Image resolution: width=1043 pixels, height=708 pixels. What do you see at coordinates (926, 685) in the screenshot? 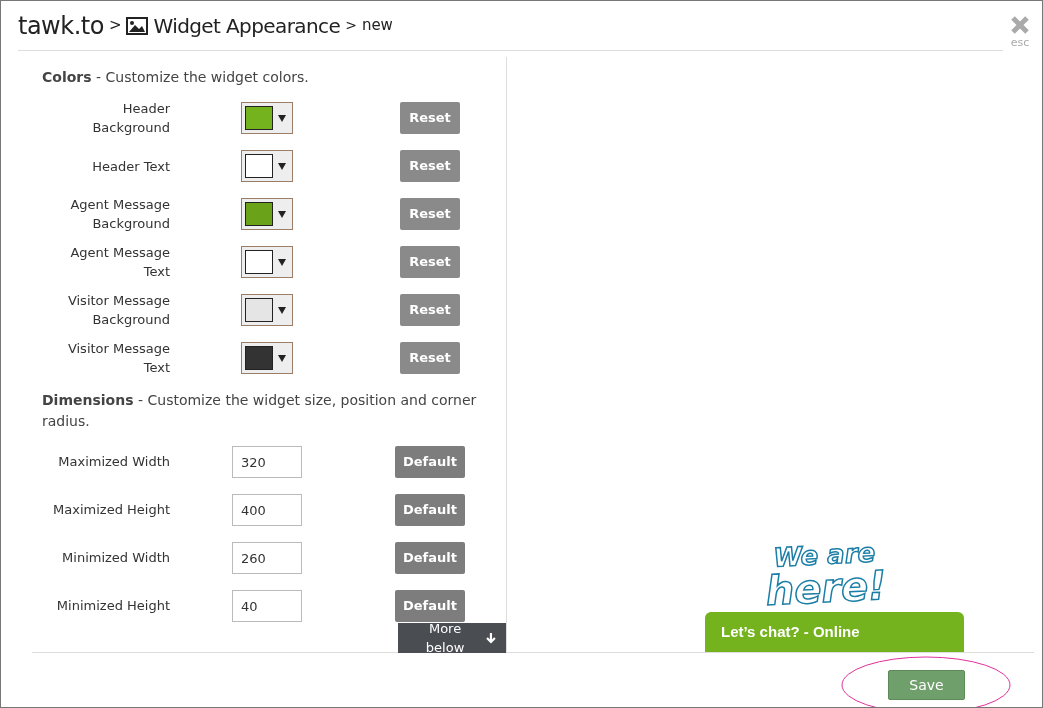
I see `save-button: Save` at bounding box center [926, 685].